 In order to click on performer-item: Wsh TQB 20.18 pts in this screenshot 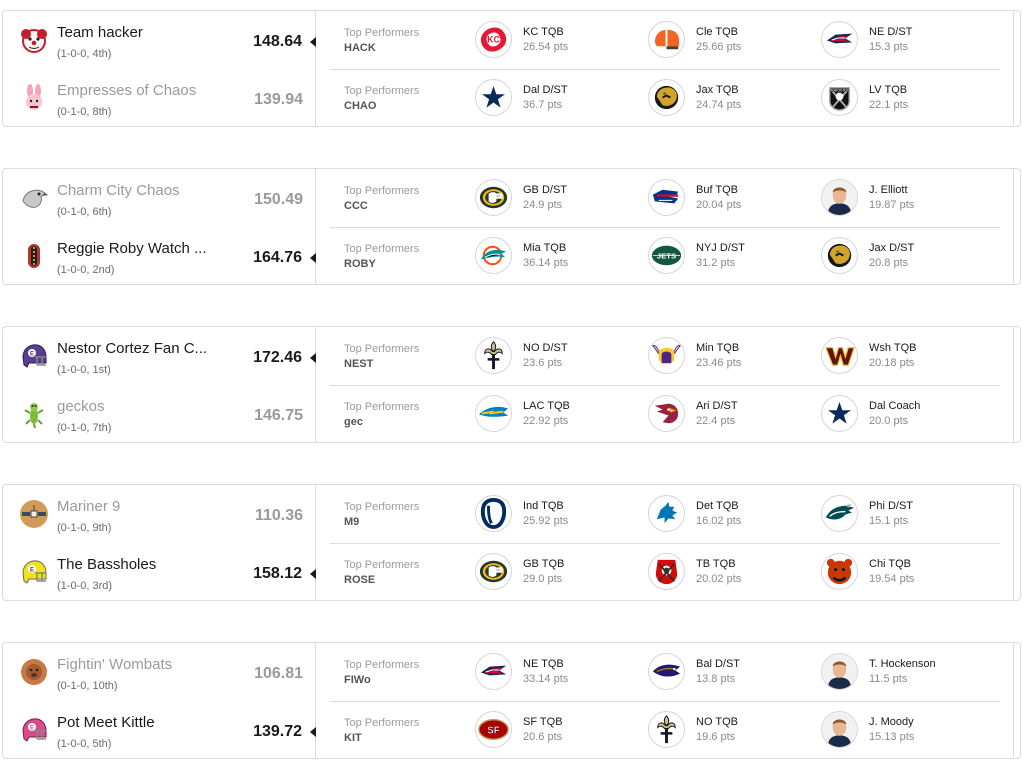, I will do `click(906, 357)`.